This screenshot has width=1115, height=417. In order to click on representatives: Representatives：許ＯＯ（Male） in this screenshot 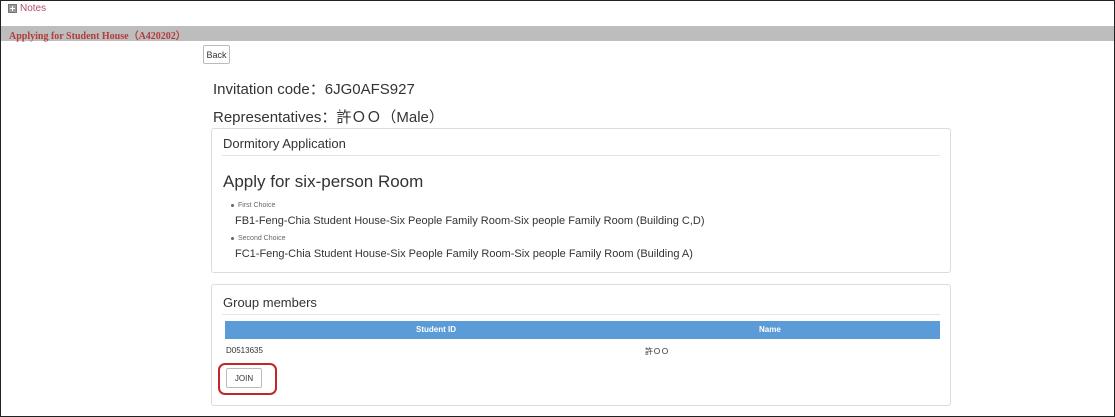, I will do `click(328, 117)`.